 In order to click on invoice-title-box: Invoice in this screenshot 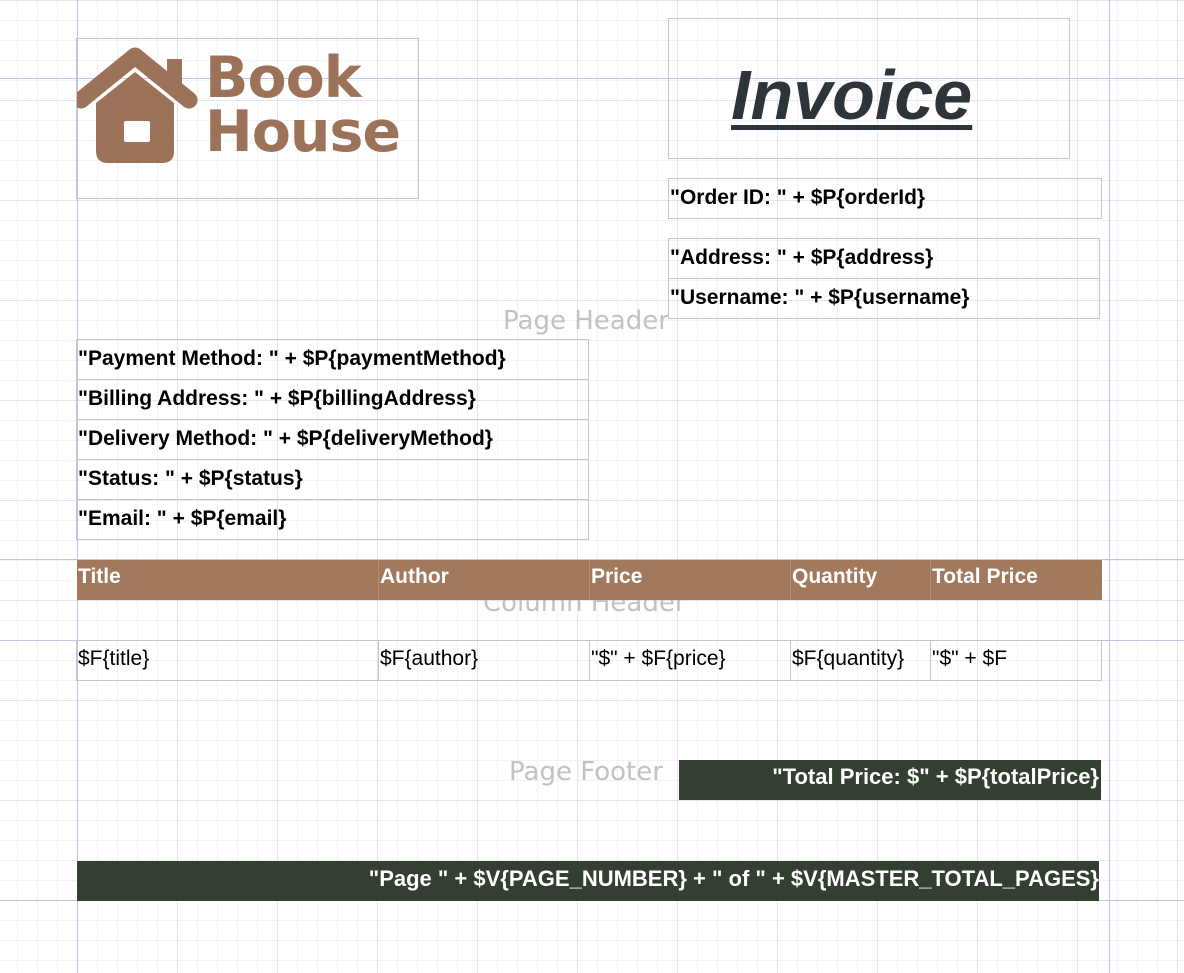, I will do `click(869, 88)`.